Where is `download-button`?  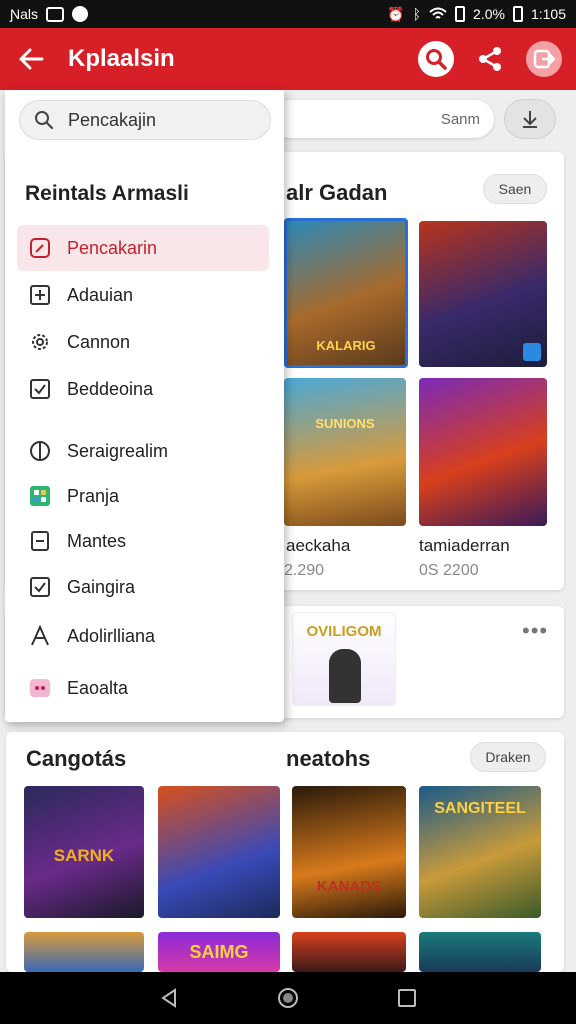 download-button is located at coordinates (530, 119).